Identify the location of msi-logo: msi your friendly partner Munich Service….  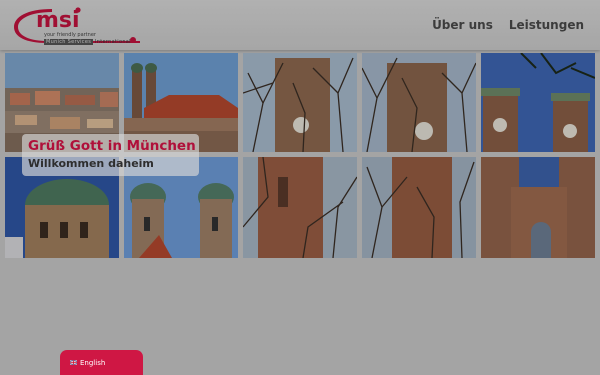
(76, 26).